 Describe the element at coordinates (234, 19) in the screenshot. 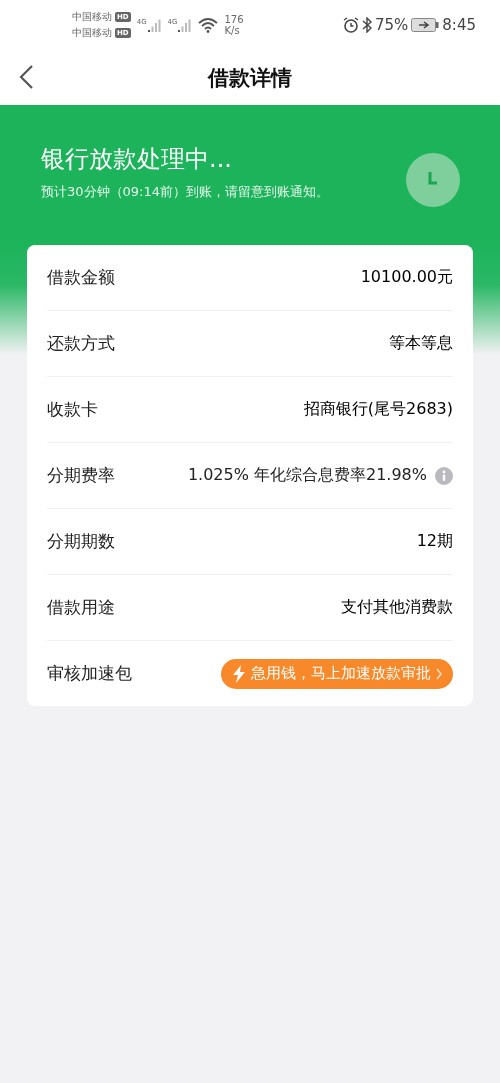

I see `network-speed: 176` at that location.